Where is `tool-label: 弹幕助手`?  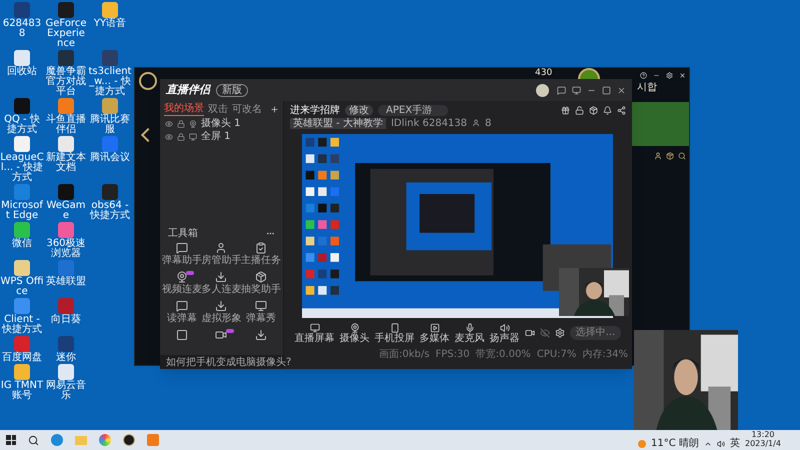 tool-label: 弹幕助手 is located at coordinates (182, 260).